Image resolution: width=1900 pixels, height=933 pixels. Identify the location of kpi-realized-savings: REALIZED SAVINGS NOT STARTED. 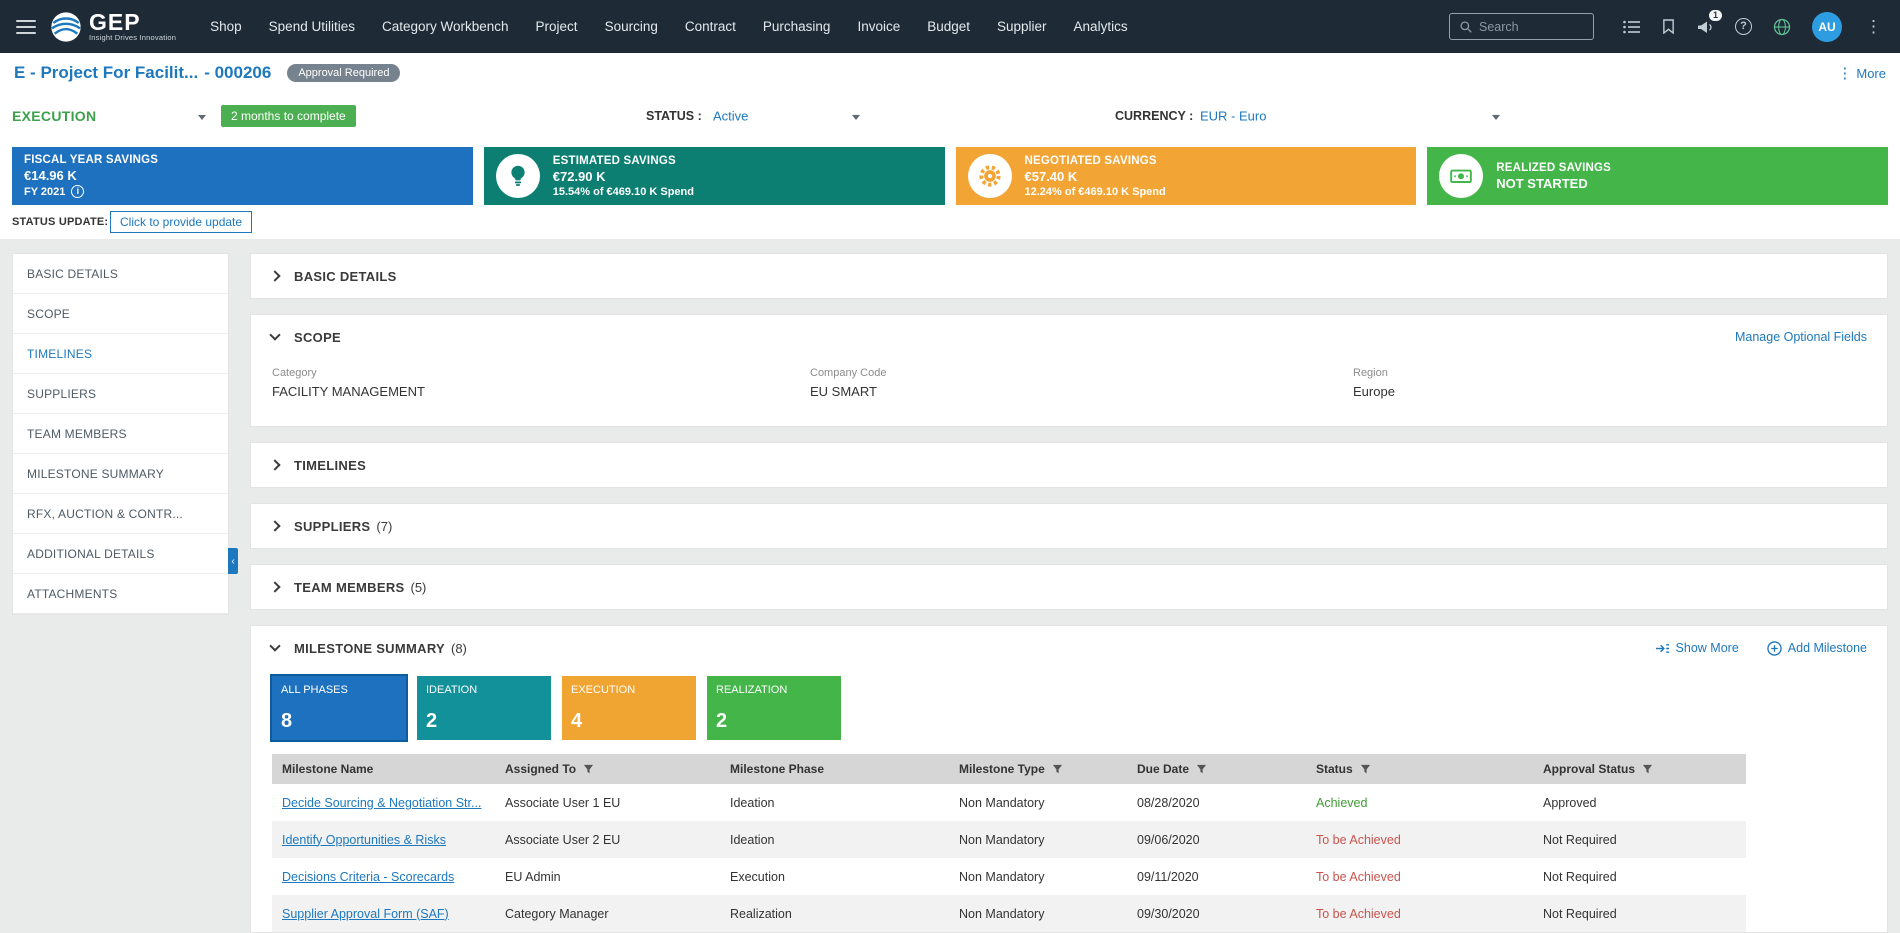
(1657, 176).